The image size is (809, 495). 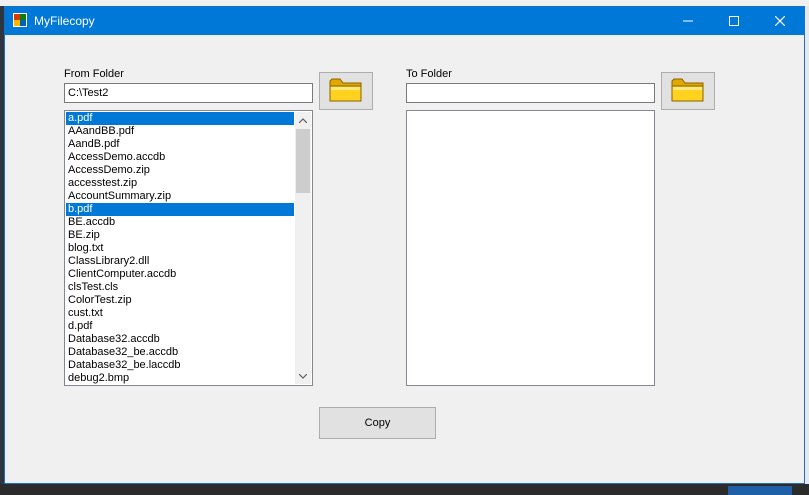 What do you see at coordinates (180, 352) in the screenshot?
I see `list-item: Database32_be.accdb` at bounding box center [180, 352].